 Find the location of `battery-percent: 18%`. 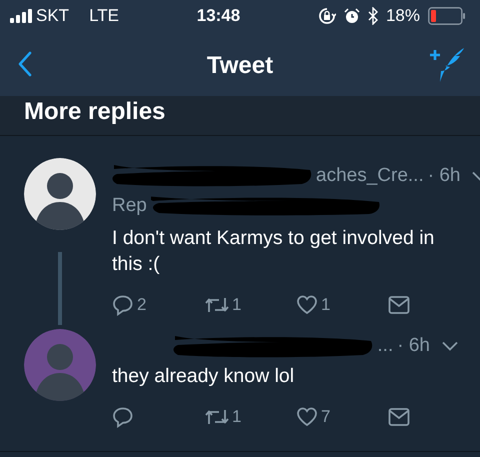

battery-percent: 18% is located at coordinates (403, 16).